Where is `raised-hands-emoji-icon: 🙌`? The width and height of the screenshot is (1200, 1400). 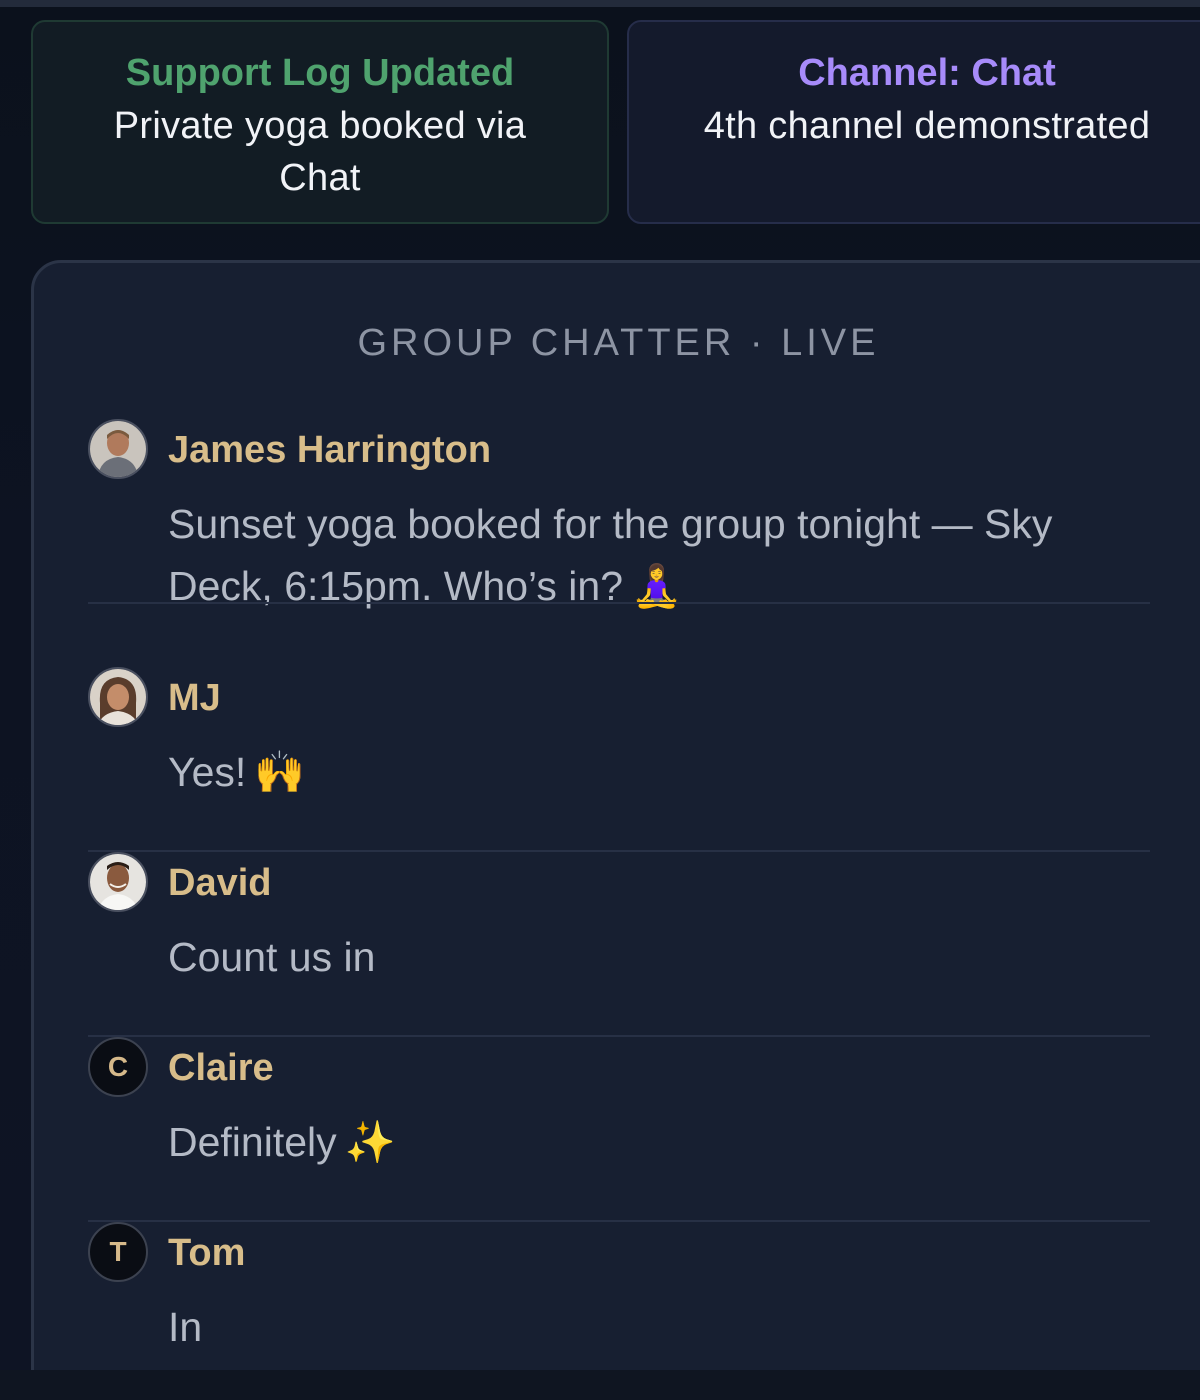 raised-hands-emoji-icon: 🙌 is located at coordinates (280, 772).